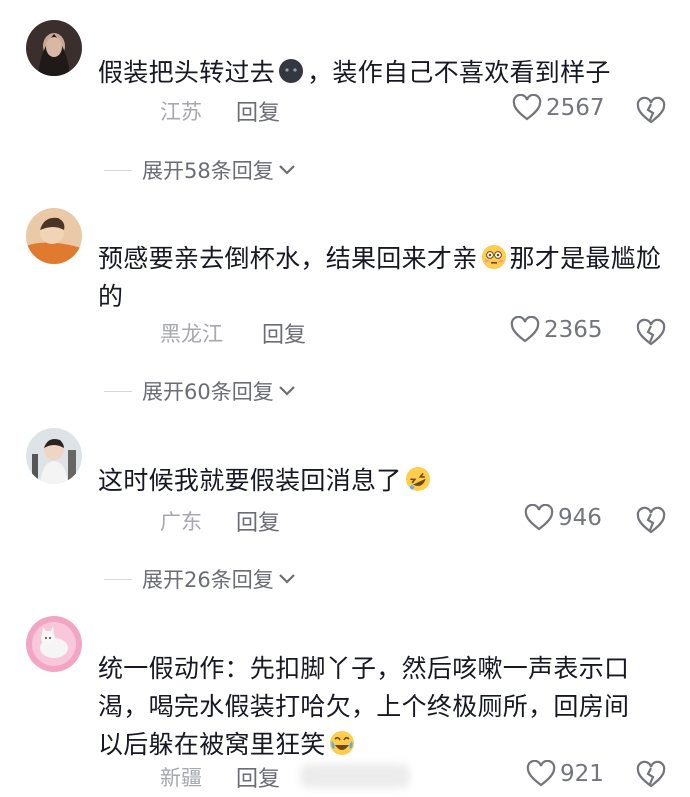  Describe the element at coordinates (181, 778) in the screenshot. I see `location: 新疆` at that location.